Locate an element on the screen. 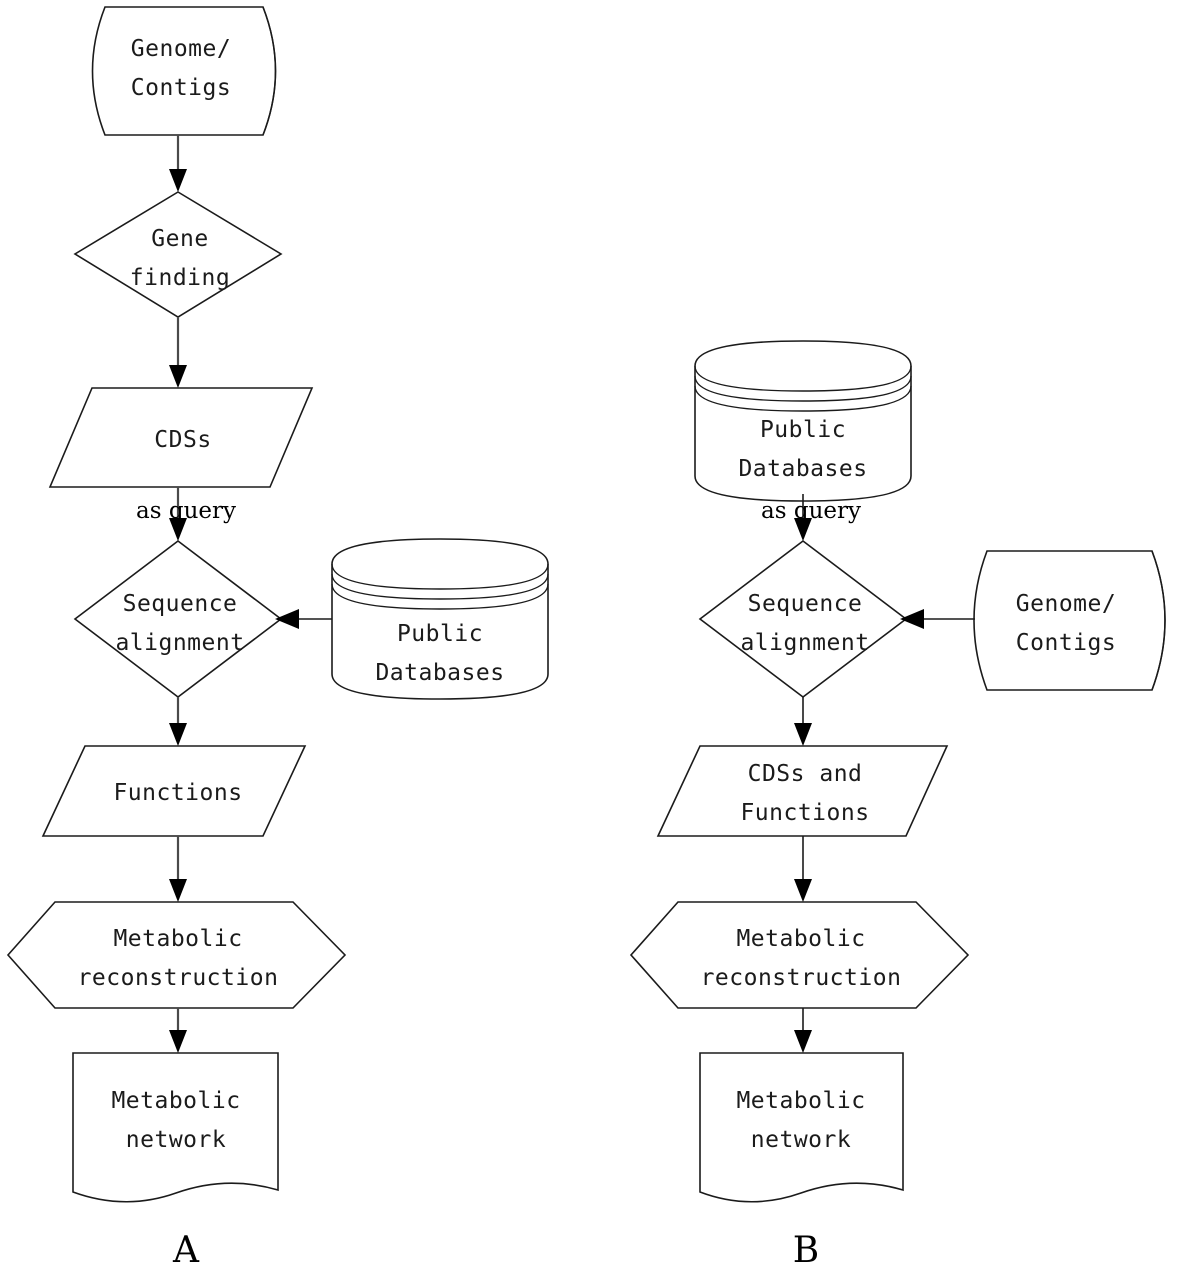 This screenshot has width=1196, height=1279. node-b-publicdb-label-line2: Databases is located at coordinates (802, 469).